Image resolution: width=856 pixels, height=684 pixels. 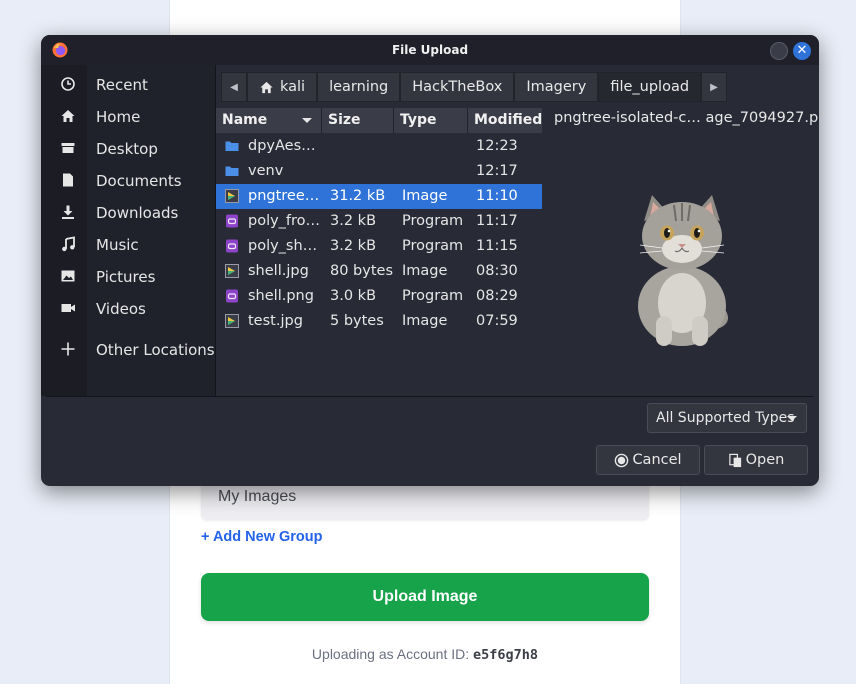 I want to click on column-header-size: Size, so click(x=358, y=120).